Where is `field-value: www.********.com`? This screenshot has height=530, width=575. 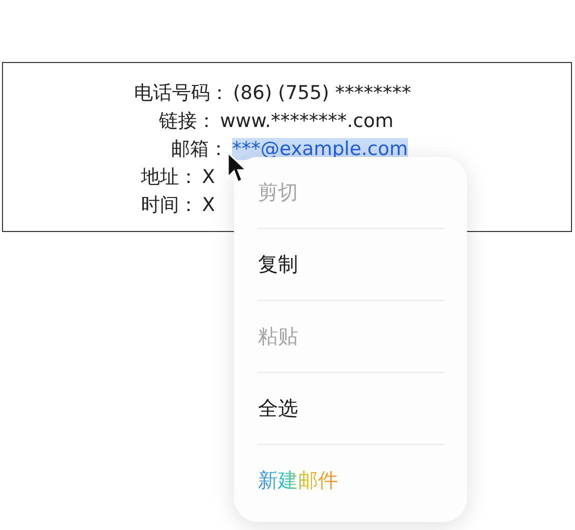 field-value: www.********.com is located at coordinates (307, 121).